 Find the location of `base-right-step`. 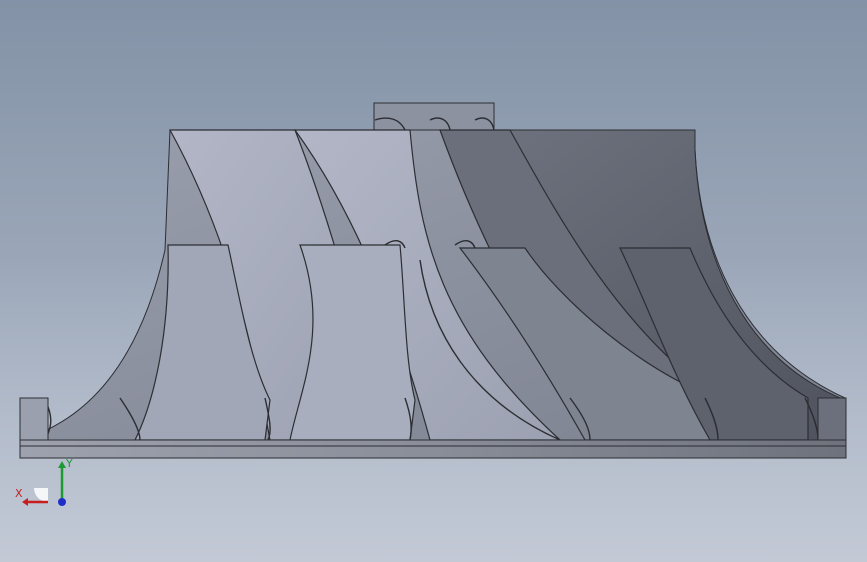

base-right-step is located at coordinates (832, 419).